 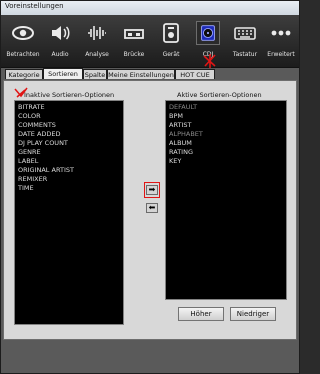 What do you see at coordinates (69, 107) in the screenshot?
I see `list-item: BITRATE` at bounding box center [69, 107].